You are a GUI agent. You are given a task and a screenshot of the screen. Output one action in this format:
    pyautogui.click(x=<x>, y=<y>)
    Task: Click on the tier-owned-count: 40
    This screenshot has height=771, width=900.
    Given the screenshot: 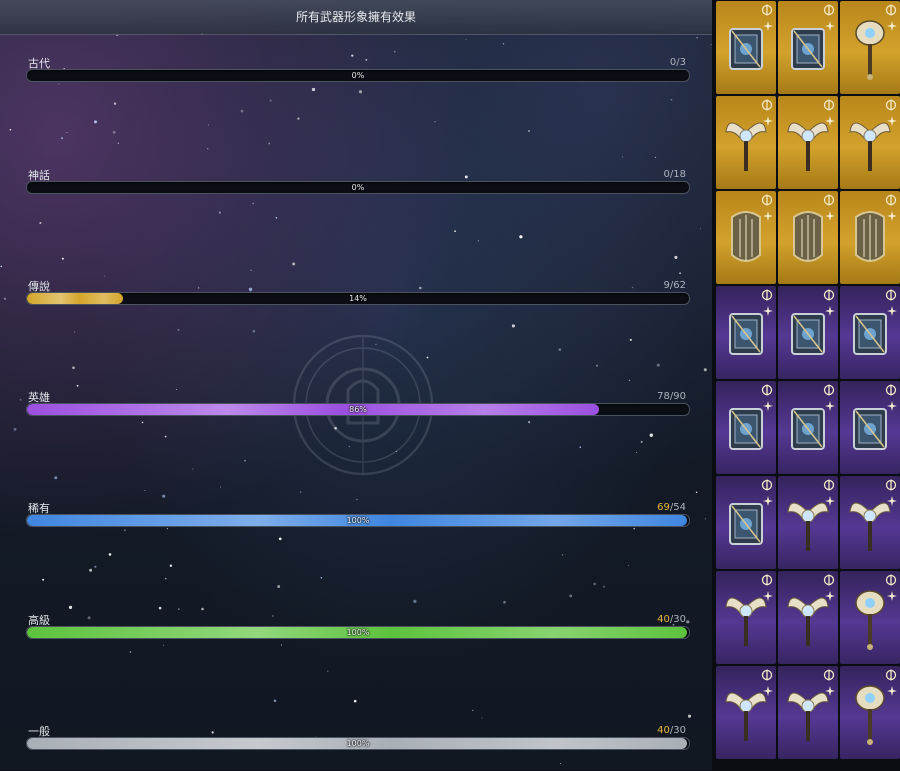 What is the action you would take?
    pyautogui.click(x=663, y=730)
    